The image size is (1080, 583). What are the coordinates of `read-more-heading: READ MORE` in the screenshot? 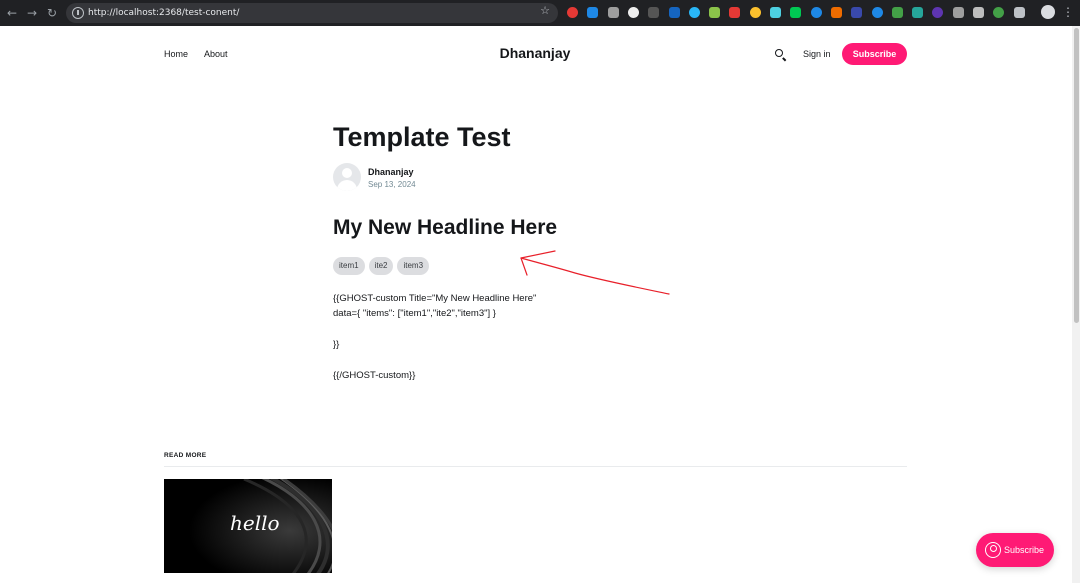 It's located at (185, 455).